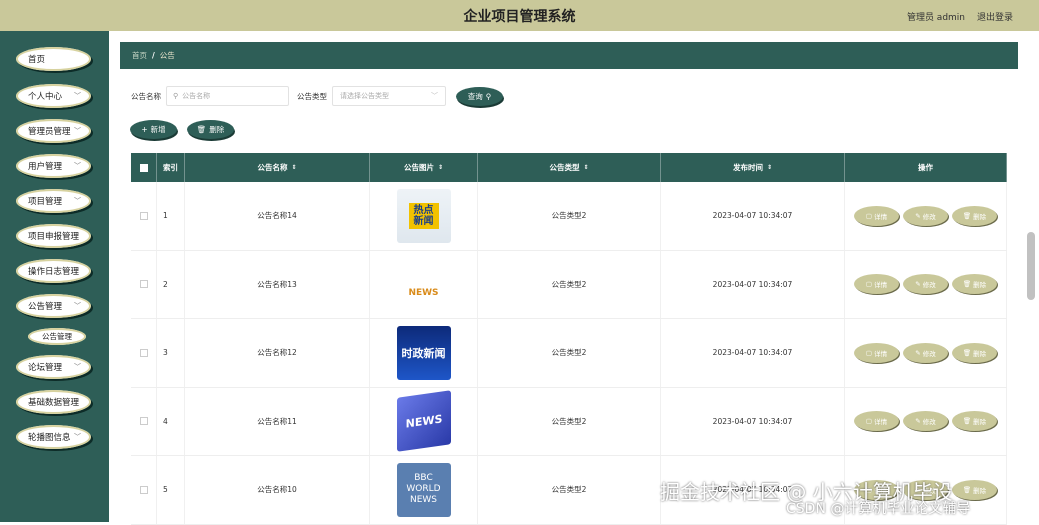 The image size is (1039, 525). What do you see at coordinates (418, 167) in the screenshot?
I see `header-image-label: 公告图片` at bounding box center [418, 167].